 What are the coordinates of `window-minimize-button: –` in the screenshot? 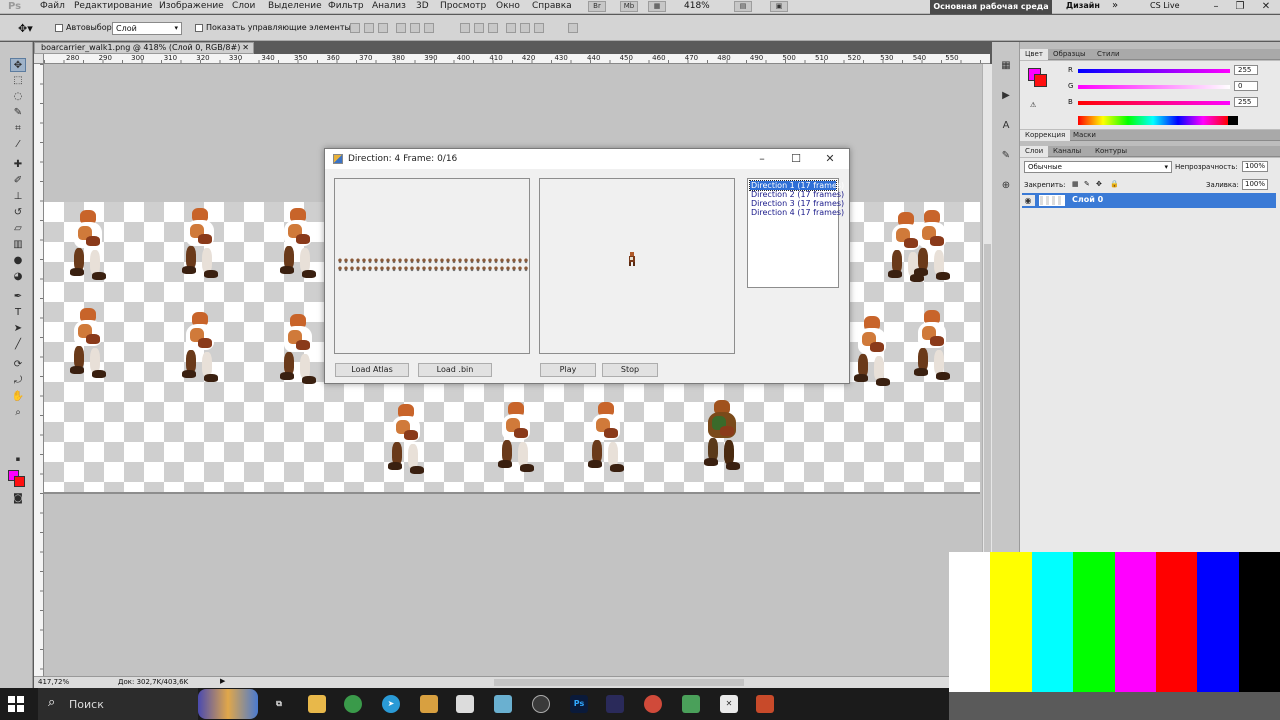 It's located at (762, 159).